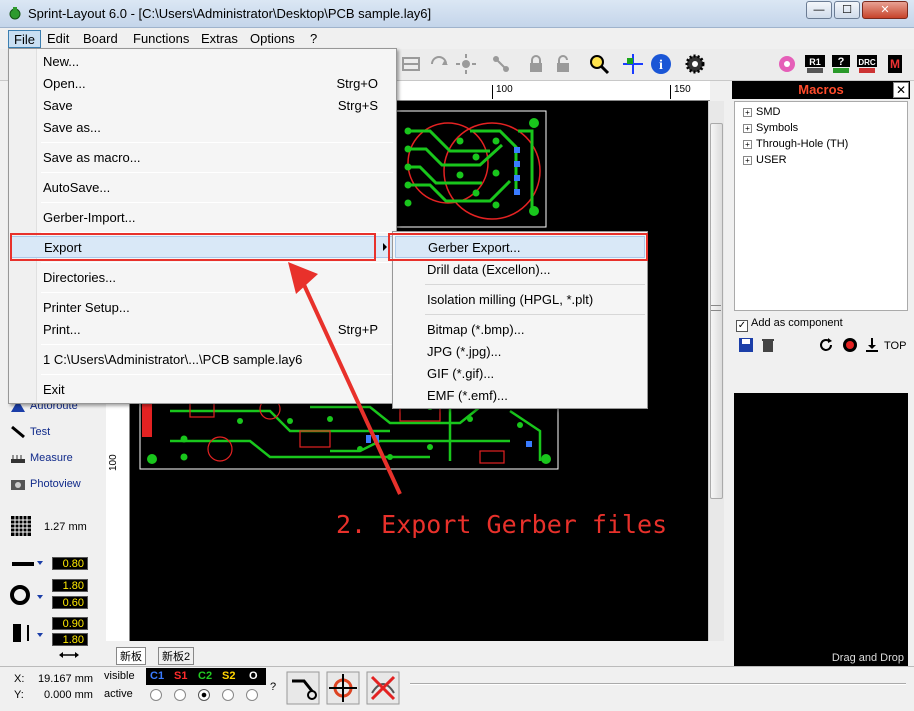 The height and width of the screenshot is (711, 914). Describe the element at coordinates (27, 633) in the screenshot. I see `smd-pad-icon` at that location.